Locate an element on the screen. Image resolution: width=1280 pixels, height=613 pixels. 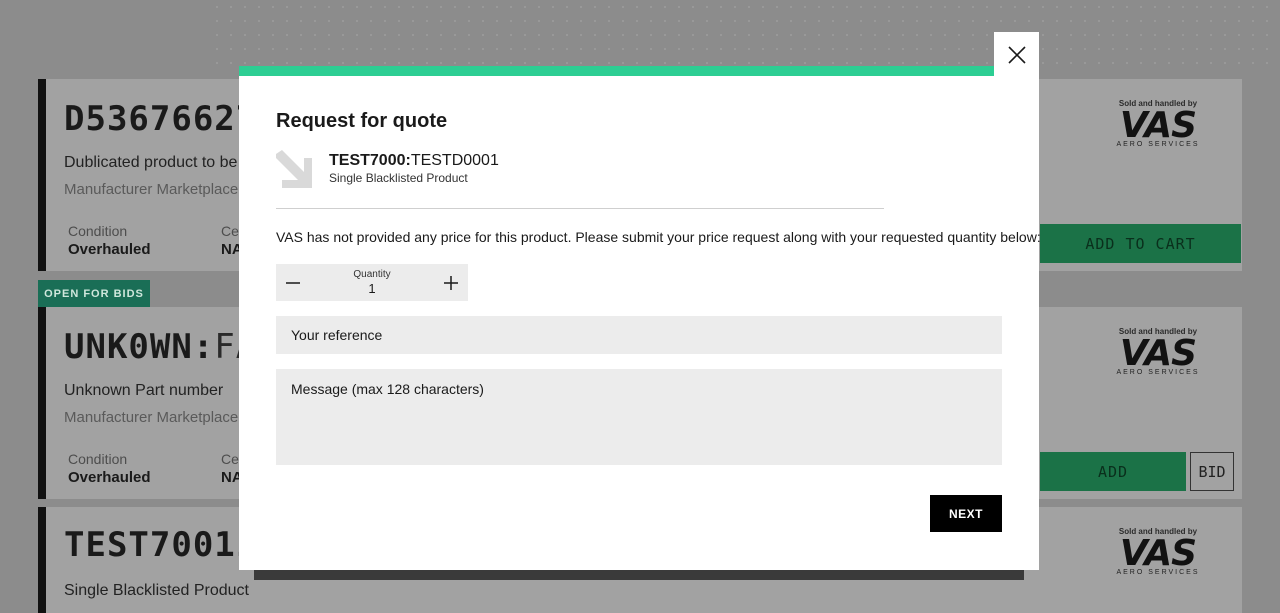
add-to-cart-button: ADD TO CART is located at coordinates (1140, 243).